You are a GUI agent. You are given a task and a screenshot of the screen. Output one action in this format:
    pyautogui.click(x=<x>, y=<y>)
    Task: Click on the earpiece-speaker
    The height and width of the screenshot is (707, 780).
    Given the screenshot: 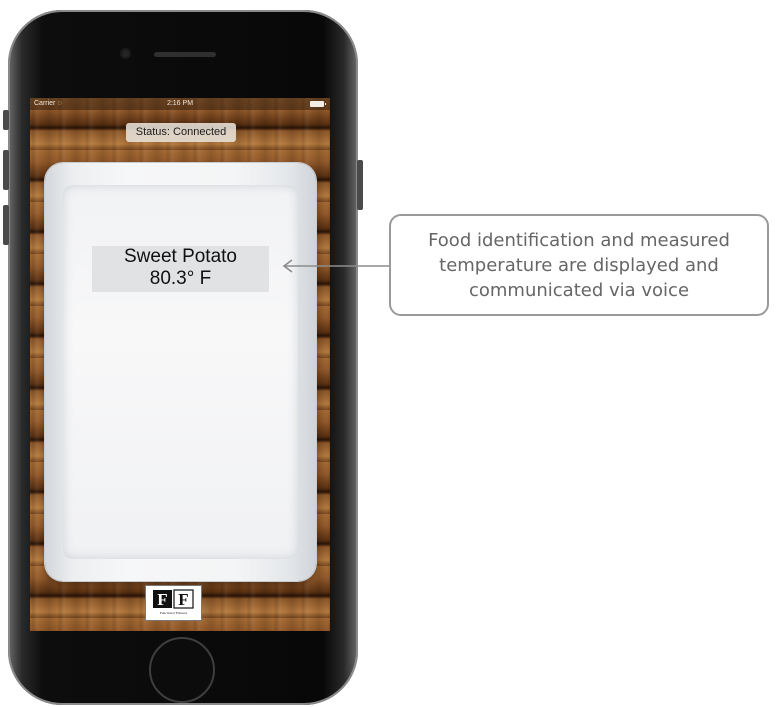 What is the action you would take?
    pyautogui.click(x=185, y=54)
    